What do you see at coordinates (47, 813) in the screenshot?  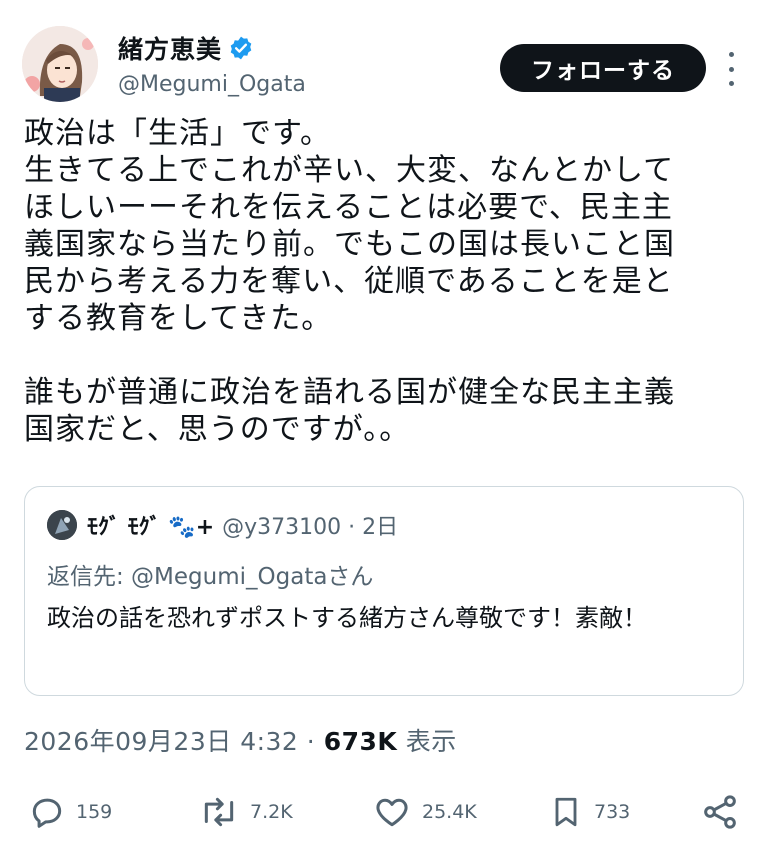 I see `reply-icon` at bounding box center [47, 813].